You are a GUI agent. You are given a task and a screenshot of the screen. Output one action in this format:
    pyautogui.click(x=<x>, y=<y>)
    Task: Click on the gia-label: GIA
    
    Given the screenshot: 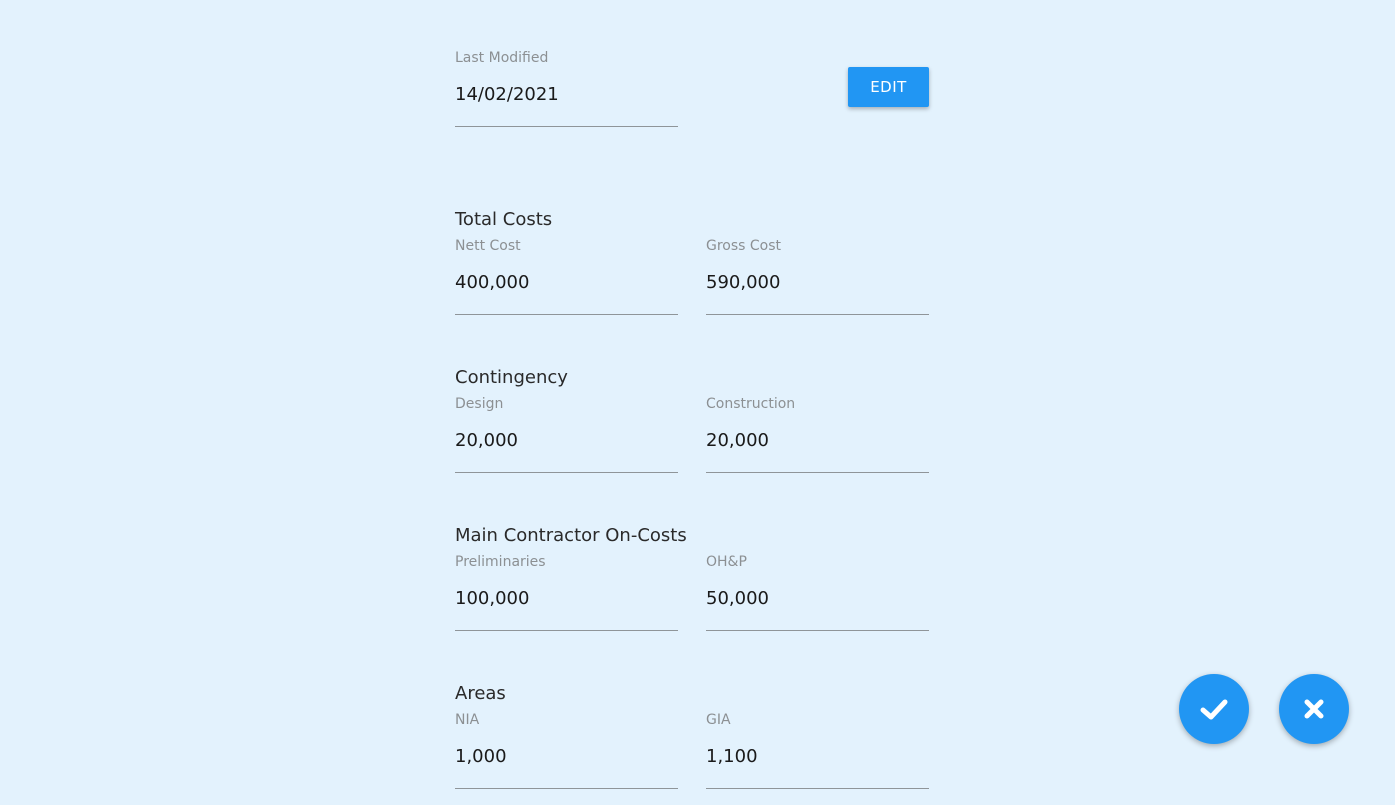 What is the action you would take?
    pyautogui.click(x=718, y=720)
    